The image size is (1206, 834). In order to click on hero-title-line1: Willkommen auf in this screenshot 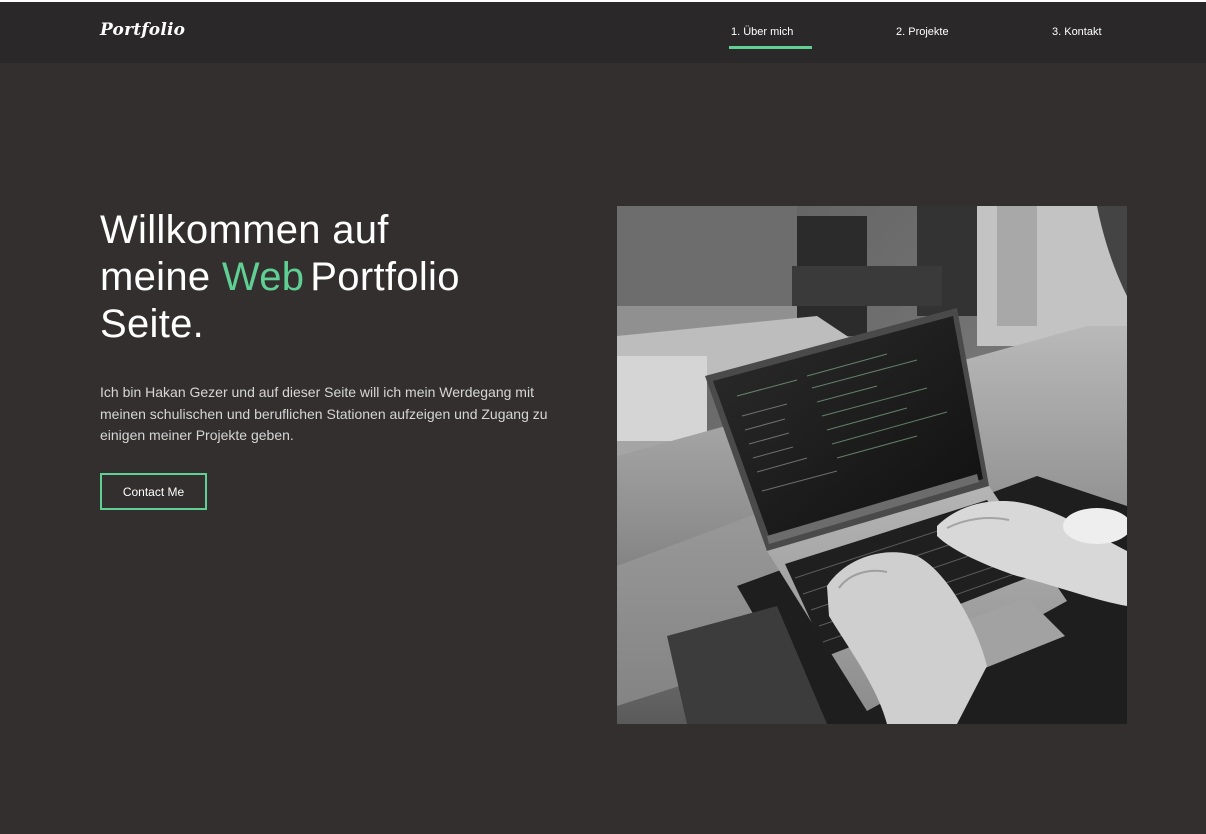, I will do `click(244, 230)`.